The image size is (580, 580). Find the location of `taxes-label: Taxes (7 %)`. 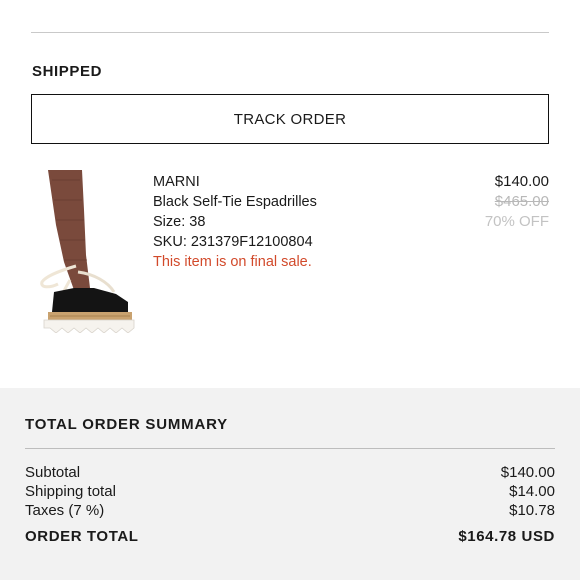

taxes-label: Taxes (7 %) is located at coordinates (65, 510).